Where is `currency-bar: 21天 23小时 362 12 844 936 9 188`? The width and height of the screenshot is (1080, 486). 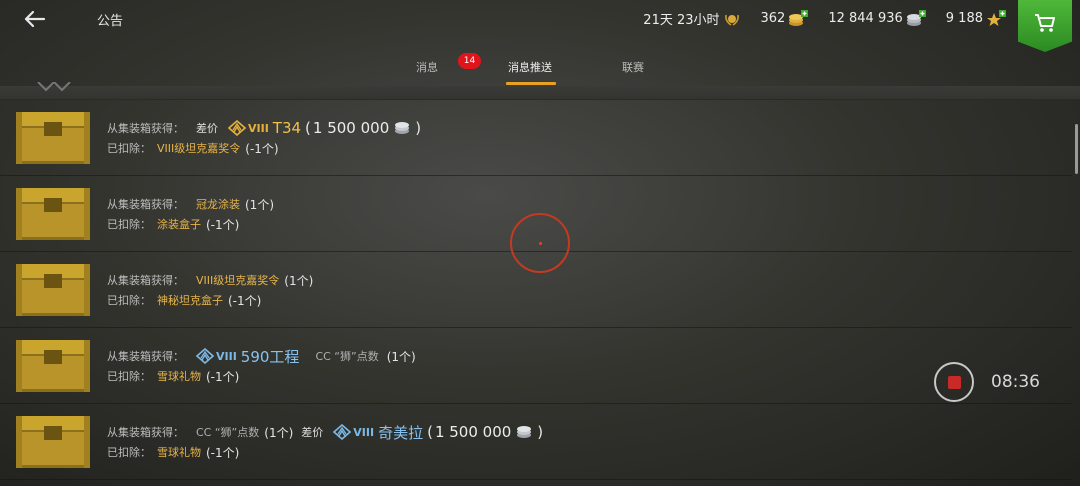 currency-bar: 21天 23小时 362 12 844 936 9 188 is located at coordinates (824, 18).